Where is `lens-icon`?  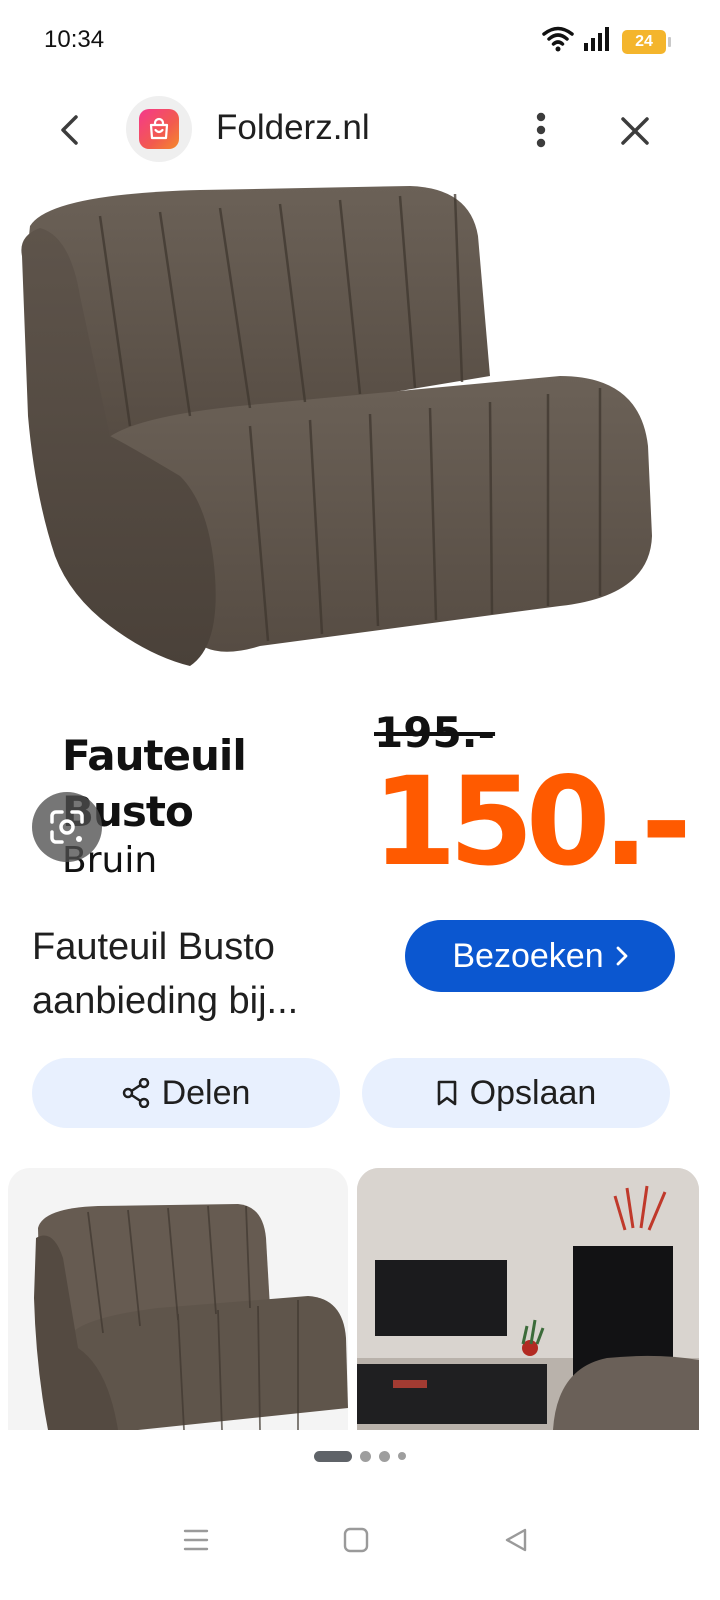
lens-icon is located at coordinates (67, 827).